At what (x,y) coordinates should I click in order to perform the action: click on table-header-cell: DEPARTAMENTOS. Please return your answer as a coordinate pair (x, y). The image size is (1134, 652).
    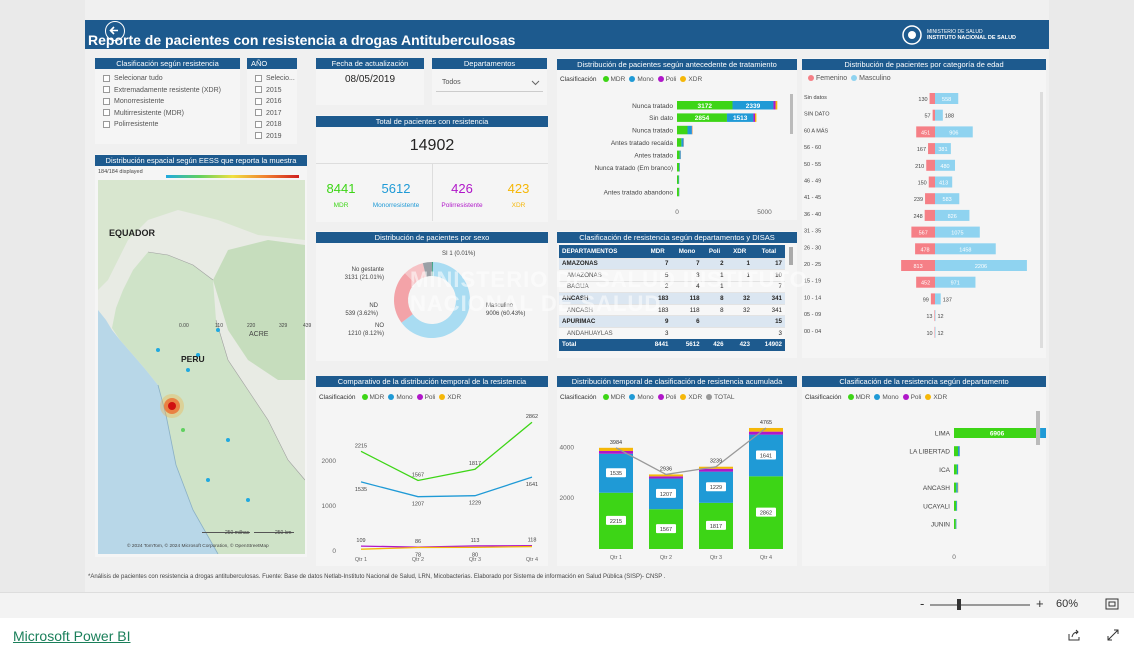
    Looking at the image, I should click on (601, 251).